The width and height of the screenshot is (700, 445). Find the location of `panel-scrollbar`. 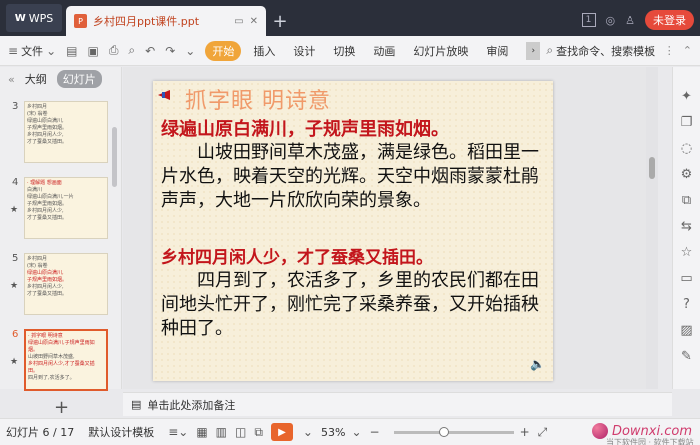

panel-scrollbar is located at coordinates (114, 157).